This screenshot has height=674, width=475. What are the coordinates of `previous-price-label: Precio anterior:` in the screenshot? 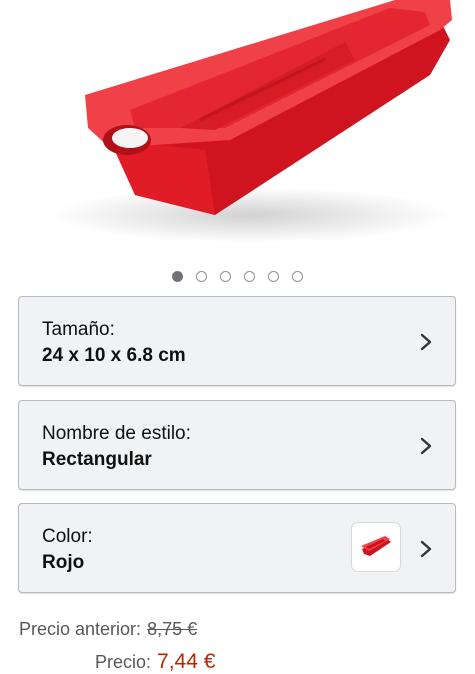 It's located at (80, 629).